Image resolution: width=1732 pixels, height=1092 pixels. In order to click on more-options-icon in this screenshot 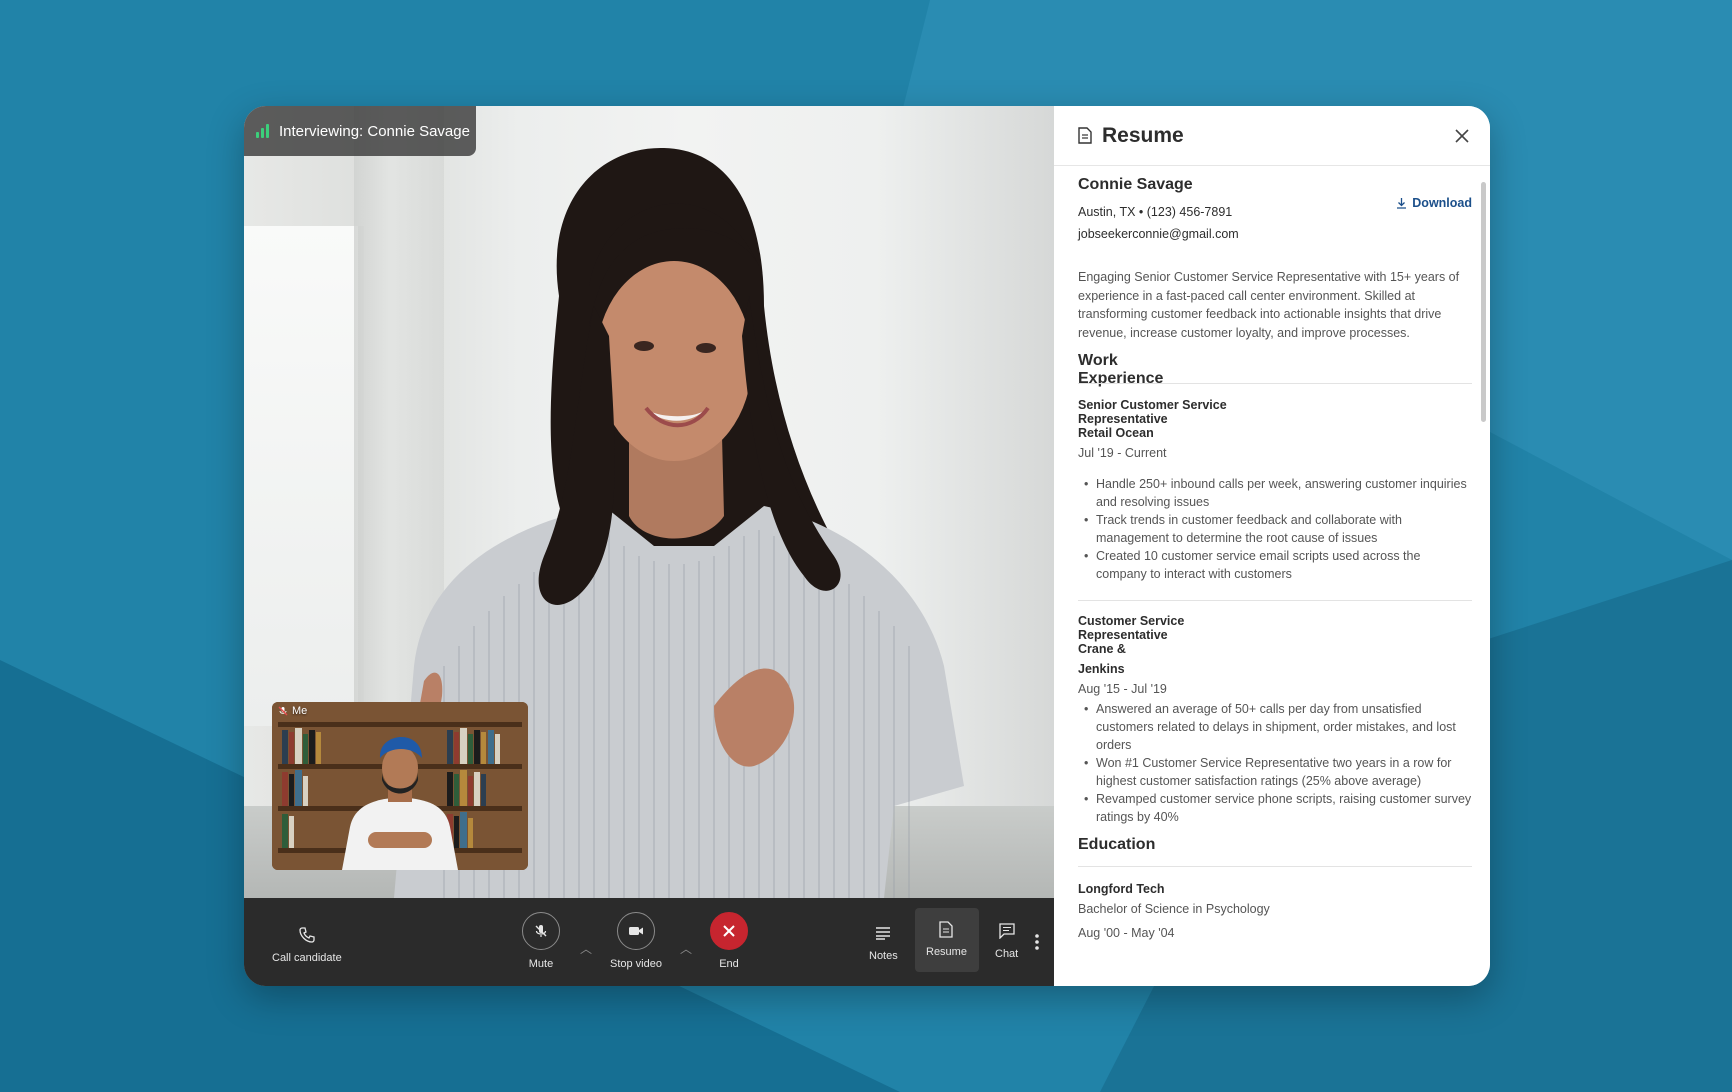, I will do `click(1037, 944)`.